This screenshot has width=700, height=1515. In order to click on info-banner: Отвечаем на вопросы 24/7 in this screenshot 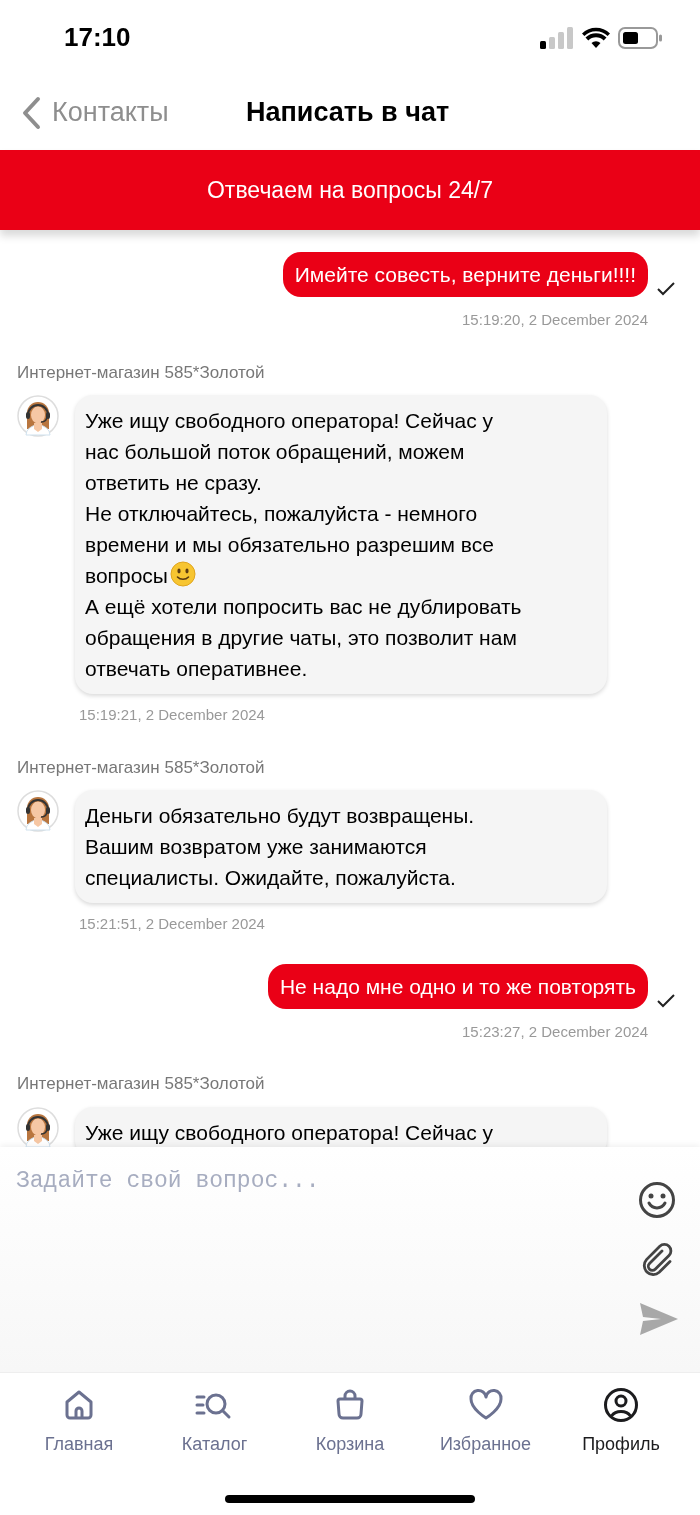, I will do `click(350, 190)`.